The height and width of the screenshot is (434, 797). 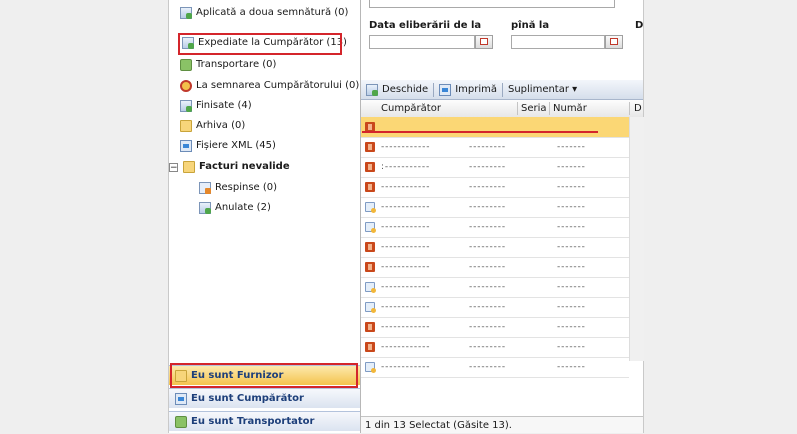 I want to click on folder-open-icon, so click(x=189, y=167).